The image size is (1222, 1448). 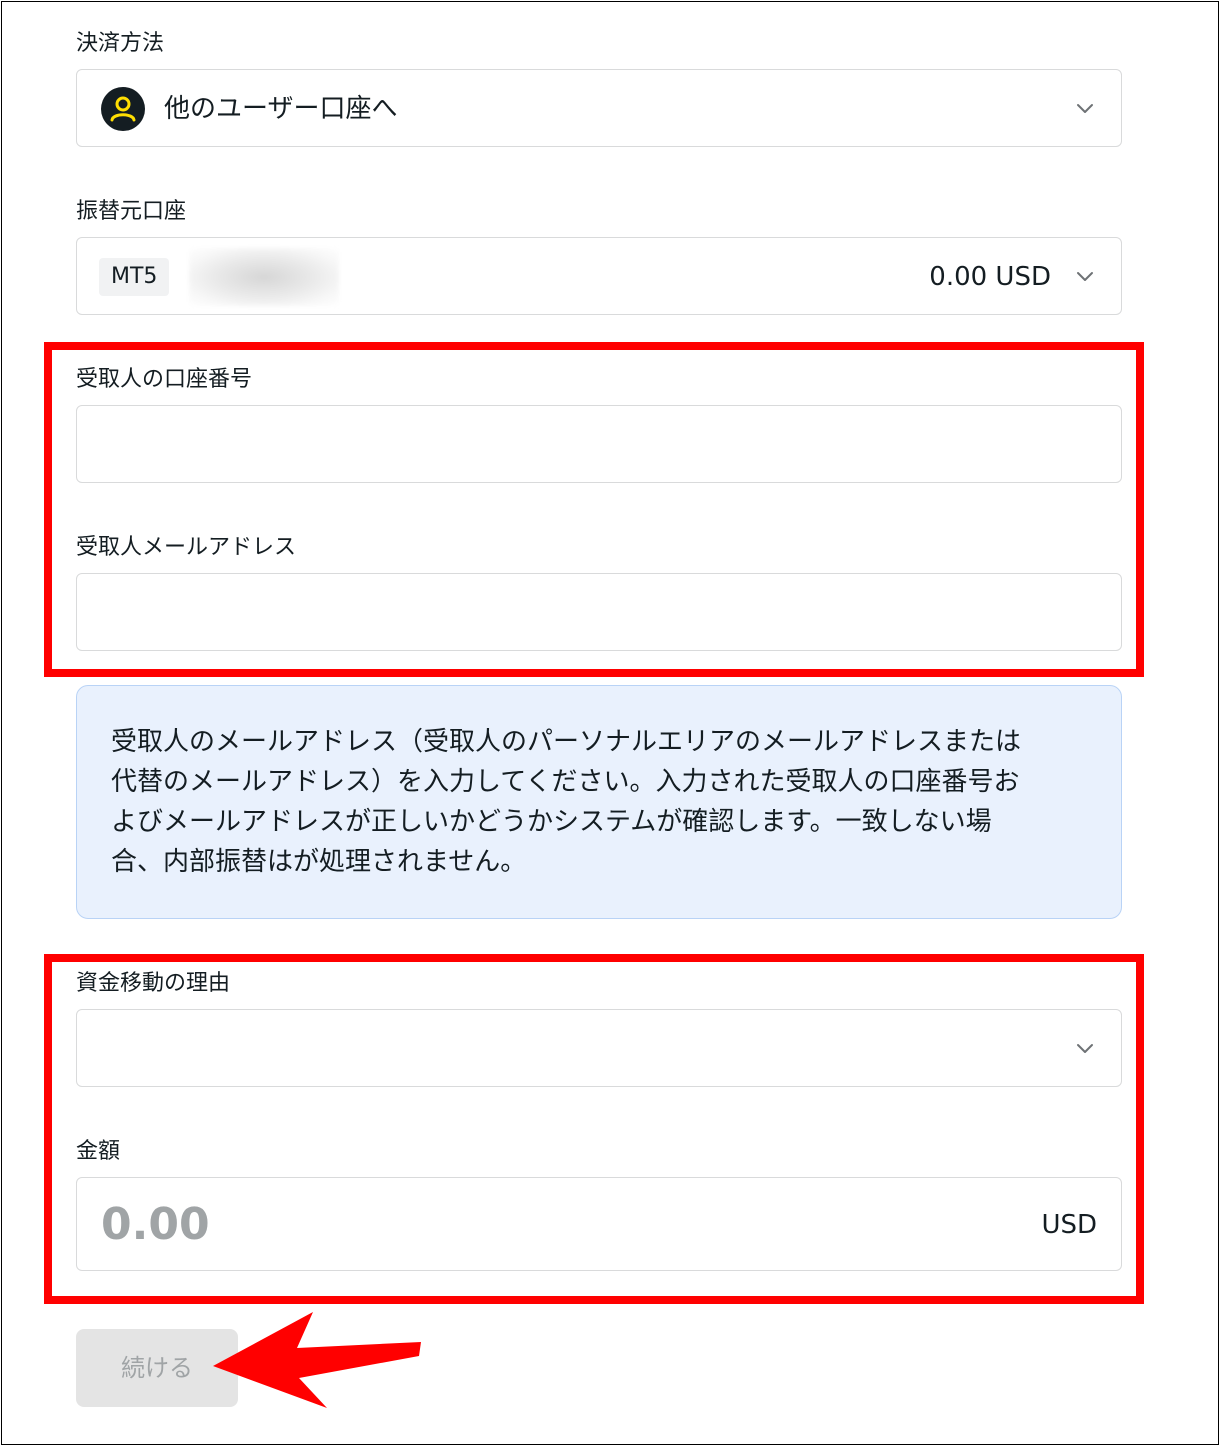 I want to click on info-line: 合、内部振替はが処理されません。, so click(x=319, y=862).